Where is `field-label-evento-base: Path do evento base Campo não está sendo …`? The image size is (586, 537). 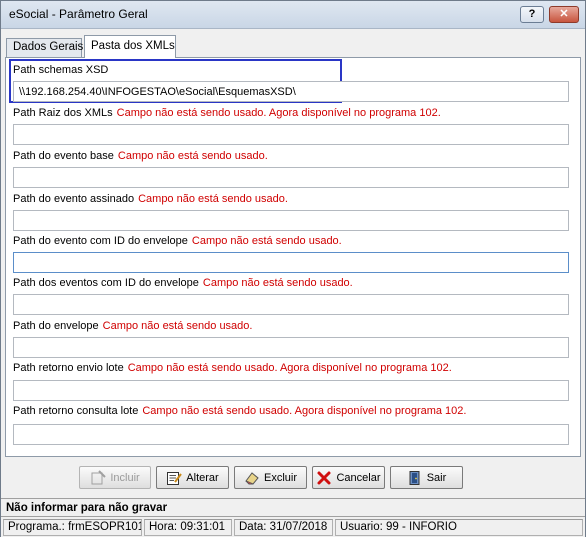
field-label-evento-base: Path do evento base Campo não está sendo … is located at coordinates (140, 156).